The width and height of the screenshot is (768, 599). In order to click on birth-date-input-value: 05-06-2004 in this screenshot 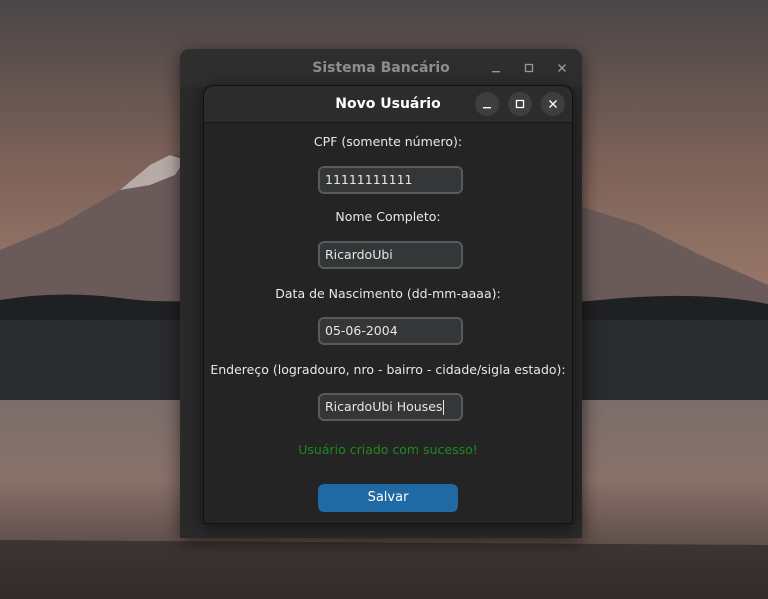, I will do `click(361, 330)`.